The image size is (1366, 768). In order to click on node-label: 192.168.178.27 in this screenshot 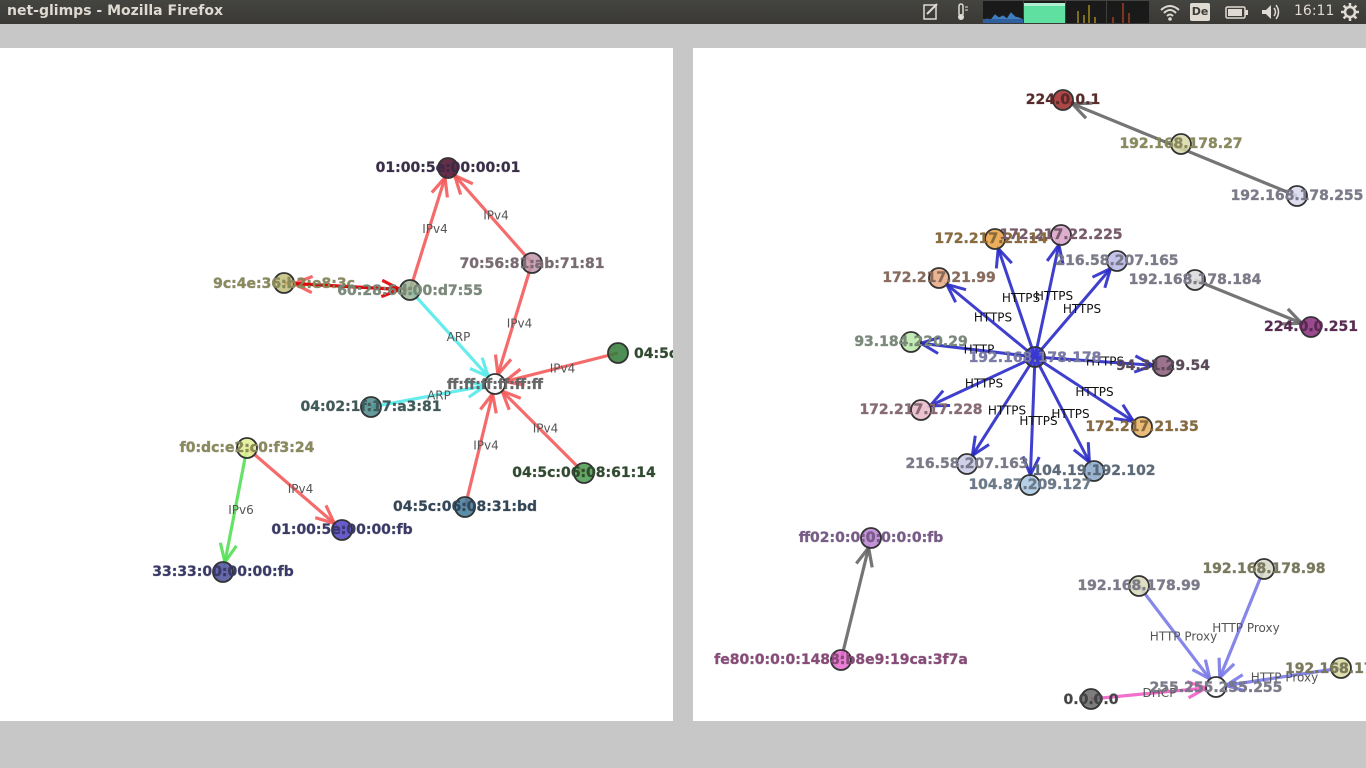, I will do `click(1180, 144)`.